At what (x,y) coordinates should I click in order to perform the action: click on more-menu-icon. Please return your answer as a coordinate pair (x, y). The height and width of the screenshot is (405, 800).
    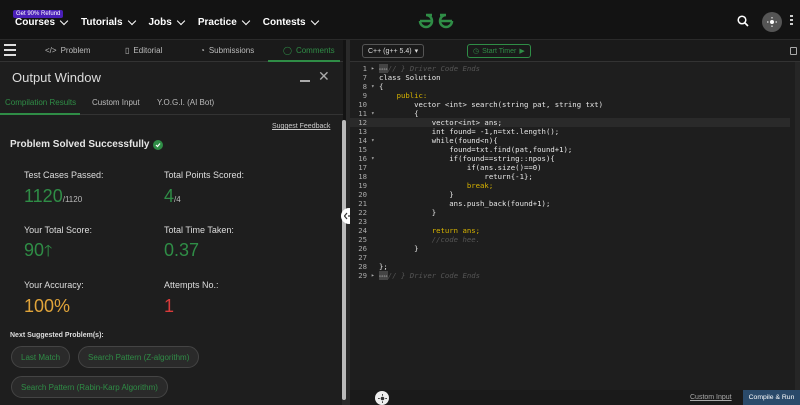
    Looking at the image, I should click on (791, 21).